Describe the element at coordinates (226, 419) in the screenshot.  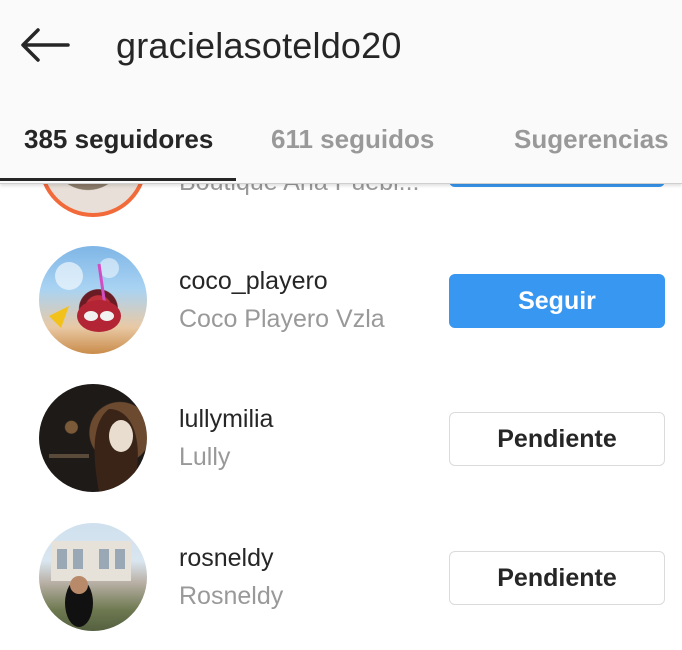
I see `list-item-username: lullymilia` at that location.